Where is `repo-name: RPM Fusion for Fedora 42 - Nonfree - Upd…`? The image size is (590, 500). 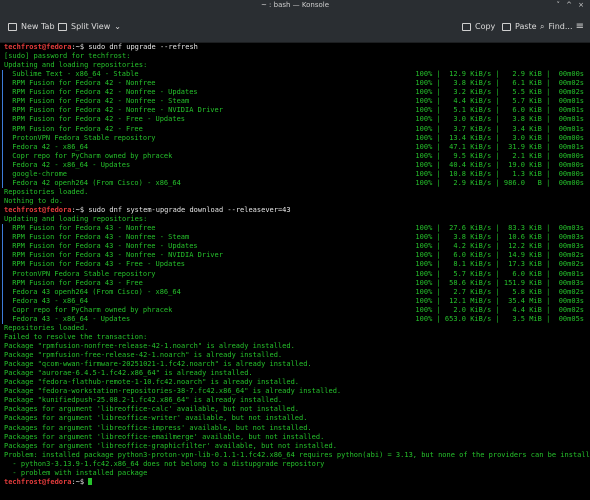
repo-name: RPM Fusion for Fedora 42 - Nonfree - Upd… is located at coordinates (103, 92).